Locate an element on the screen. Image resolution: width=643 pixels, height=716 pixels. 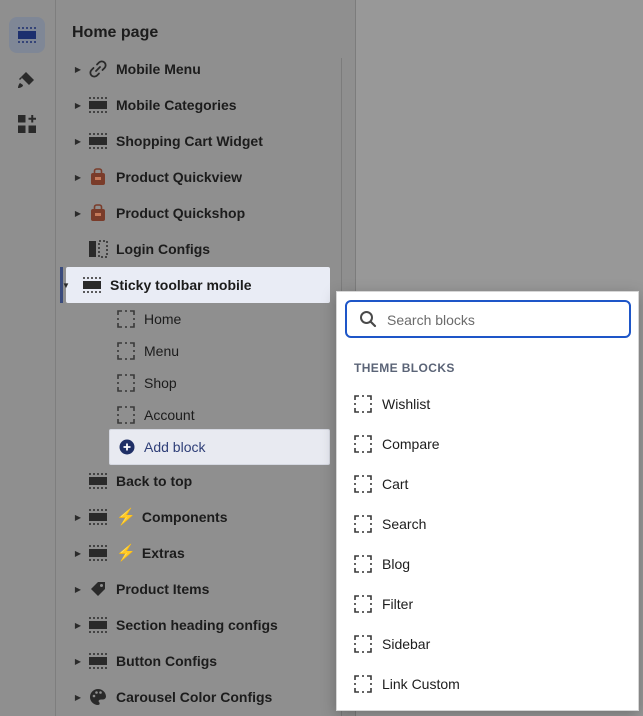
tree-item: ▶ Mobile Categories is located at coordinates (201, 105).